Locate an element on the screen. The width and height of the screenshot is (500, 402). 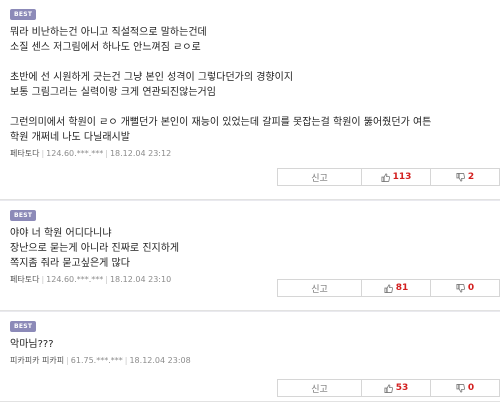
comment-meta: 페타토다 | 124.60.***.*** | 18.12.04 23:12 is located at coordinates (255, 153).